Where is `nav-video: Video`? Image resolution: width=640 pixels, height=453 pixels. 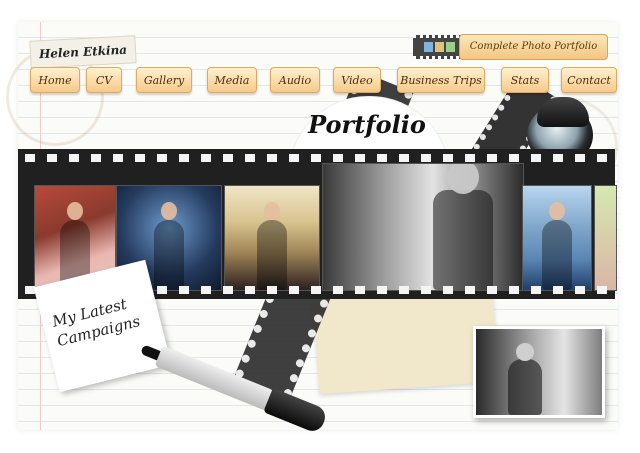 nav-video: Video is located at coordinates (357, 80).